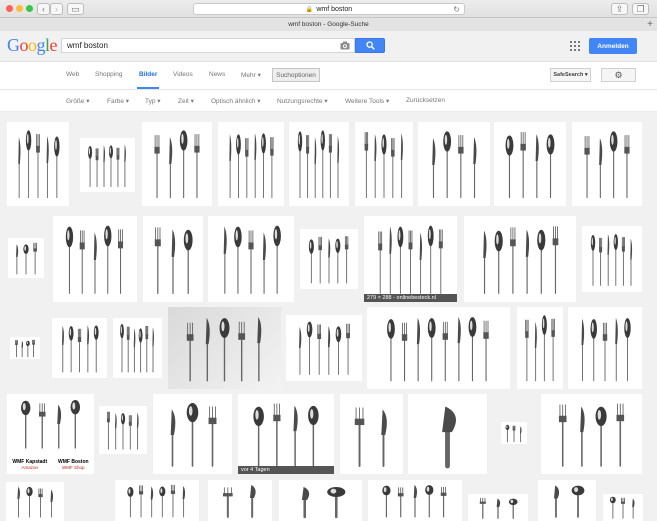 This screenshot has width=657, height=521. I want to click on active-tab-title: wmf boston - Google-Suche, so click(328, 24).